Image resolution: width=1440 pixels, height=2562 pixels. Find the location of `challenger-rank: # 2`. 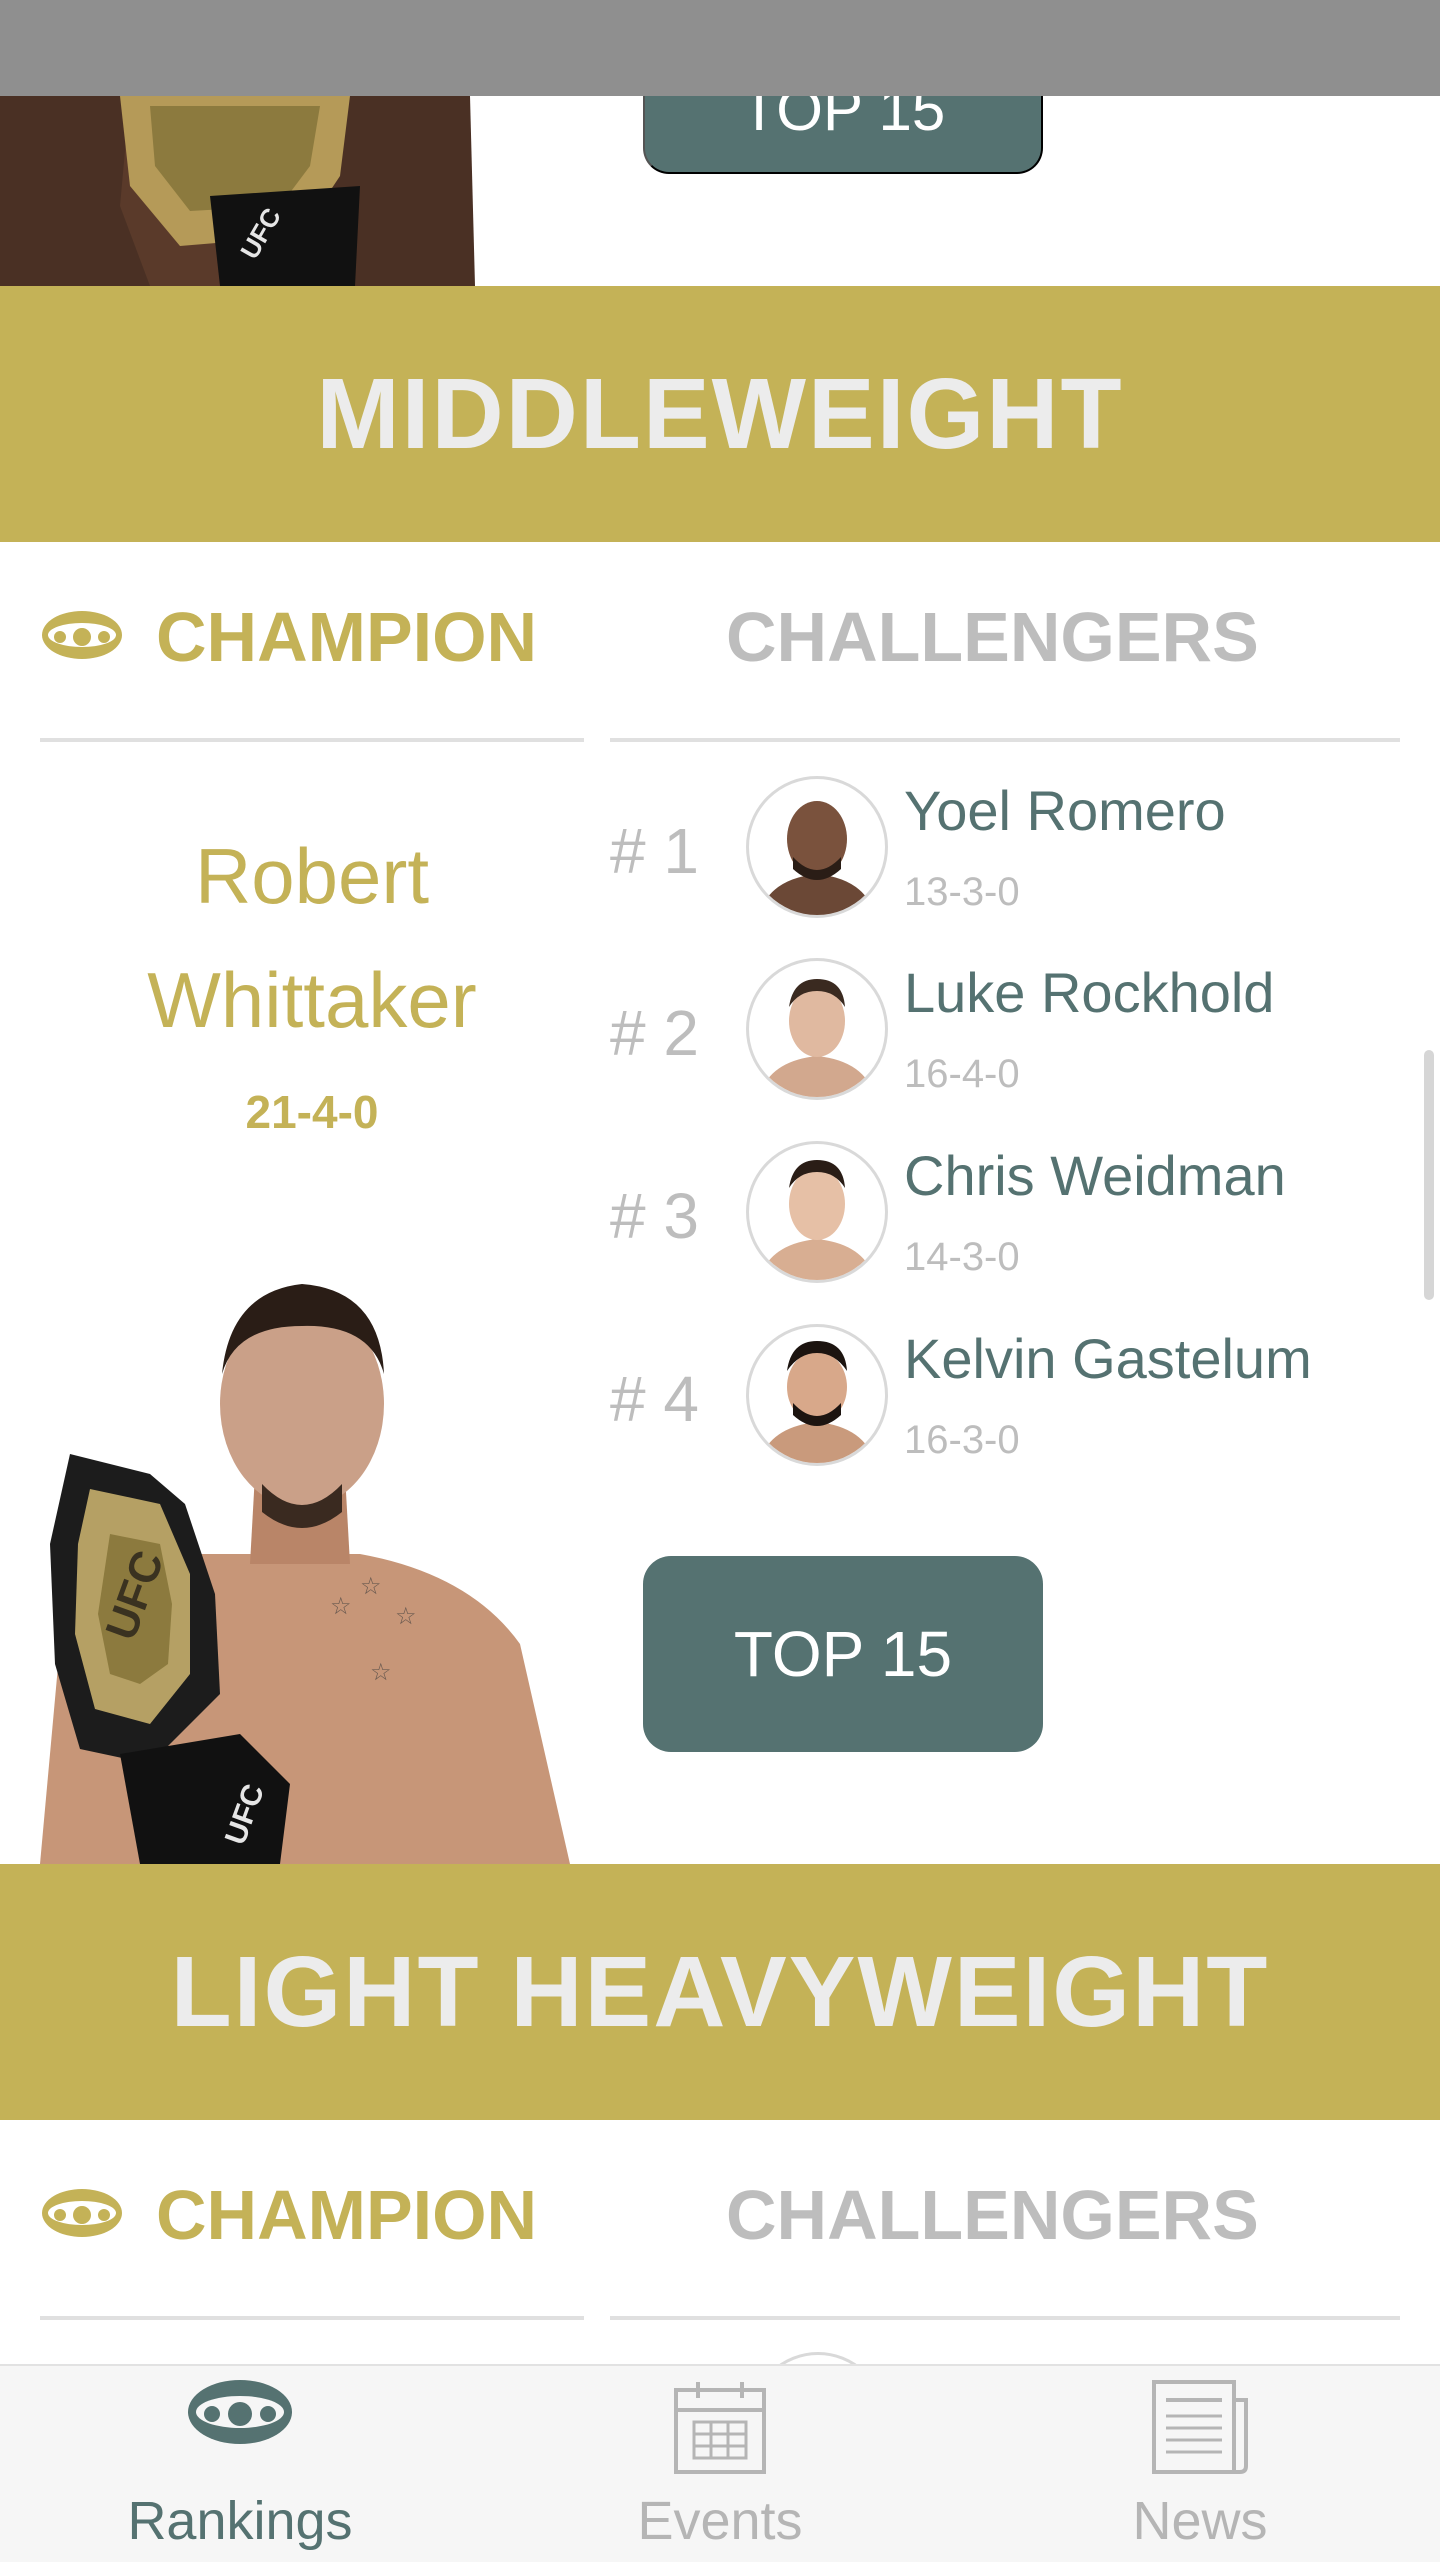

challenger-rank: # 2 is located at coordinates (654, 1033).